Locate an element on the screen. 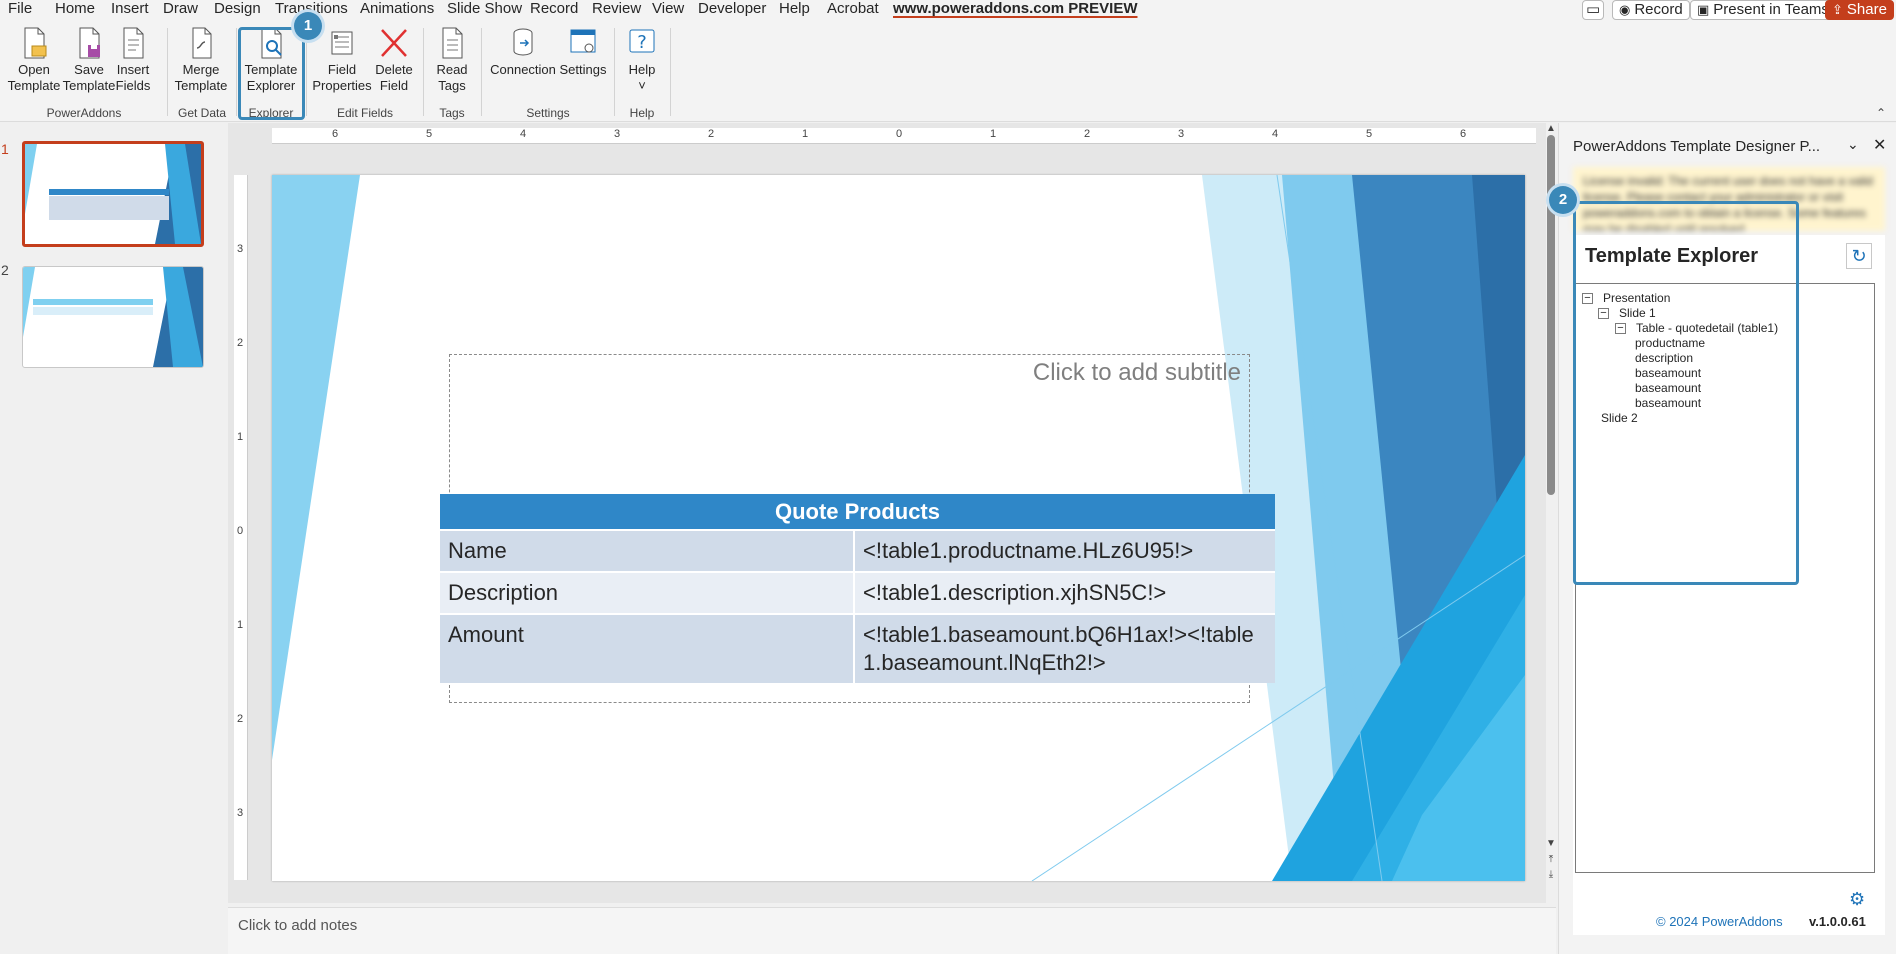  record-button: ◉ Record is located at coordinates (1651, 10).